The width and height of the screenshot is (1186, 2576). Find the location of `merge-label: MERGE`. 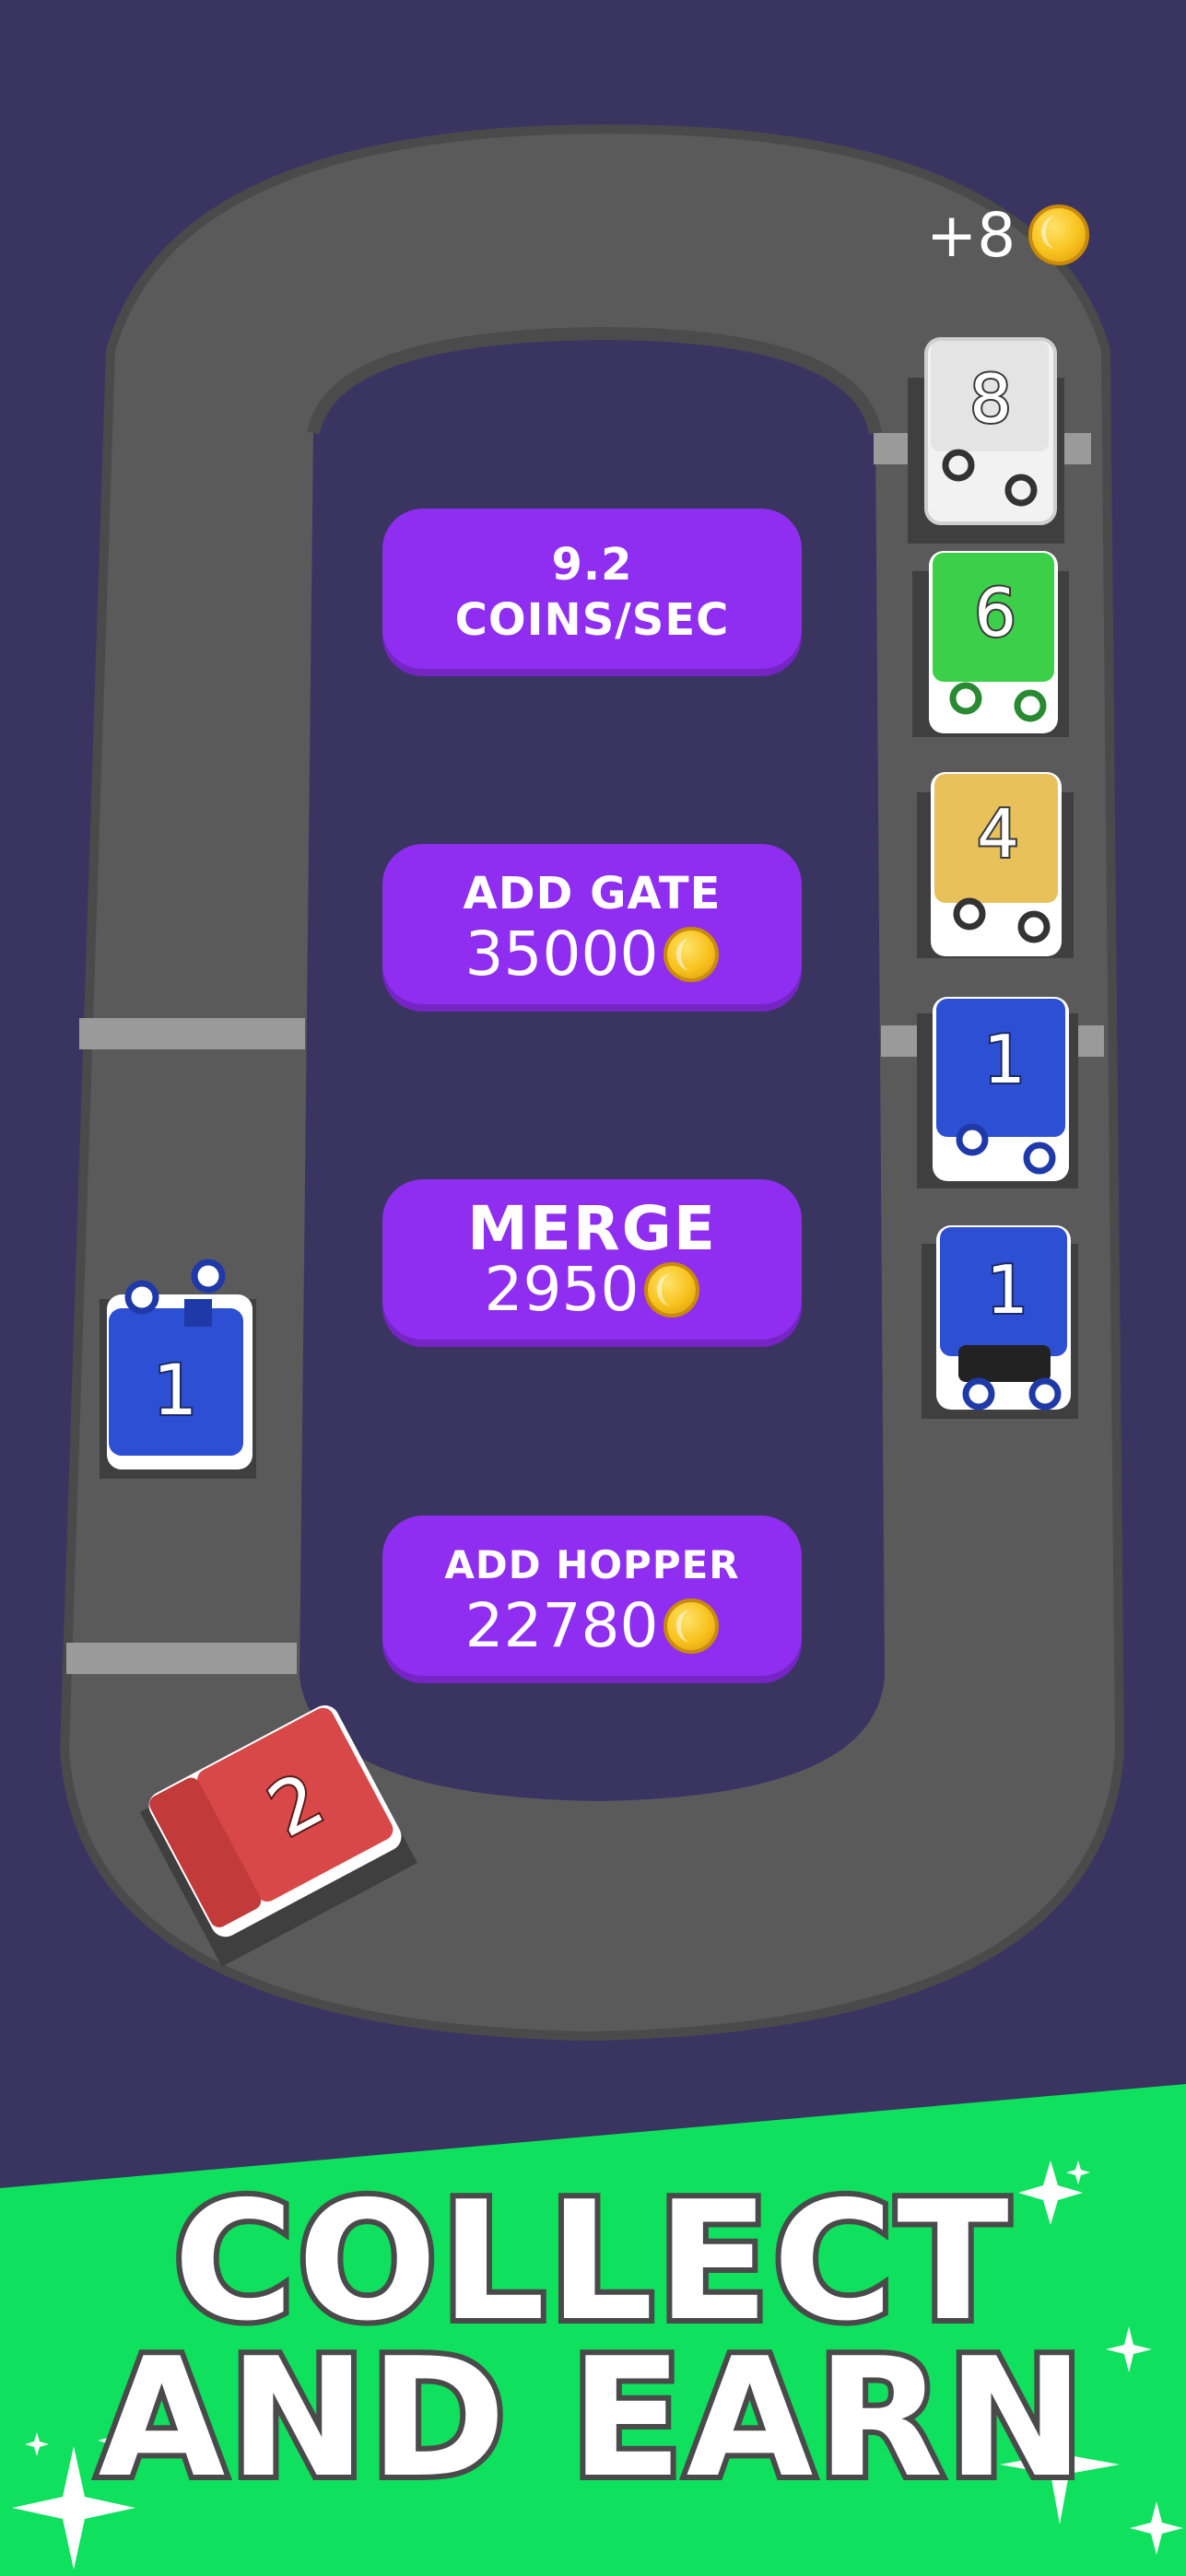

merge-label: MERGE is located at coordinates (592, 1228).